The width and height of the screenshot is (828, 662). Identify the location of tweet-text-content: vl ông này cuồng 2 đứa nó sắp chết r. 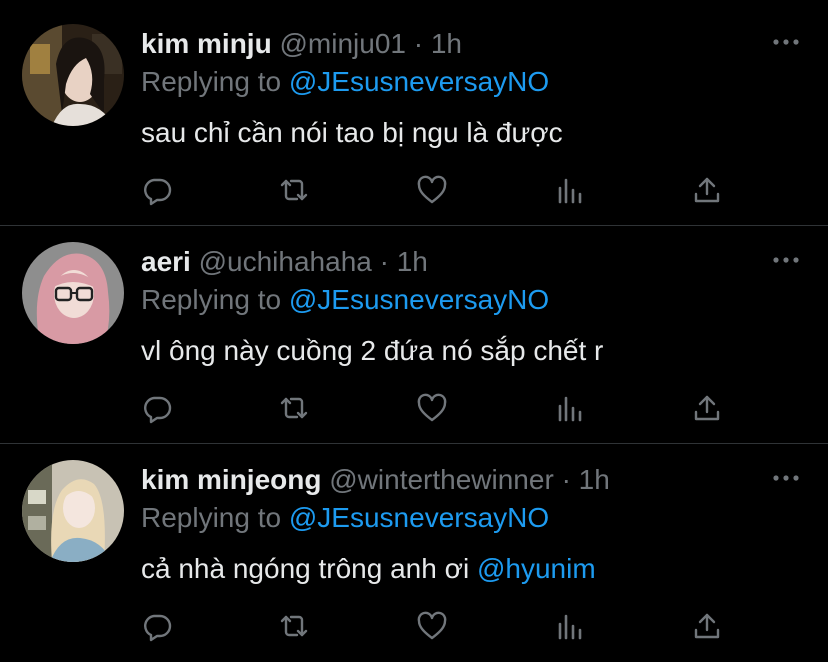
(372, 350).